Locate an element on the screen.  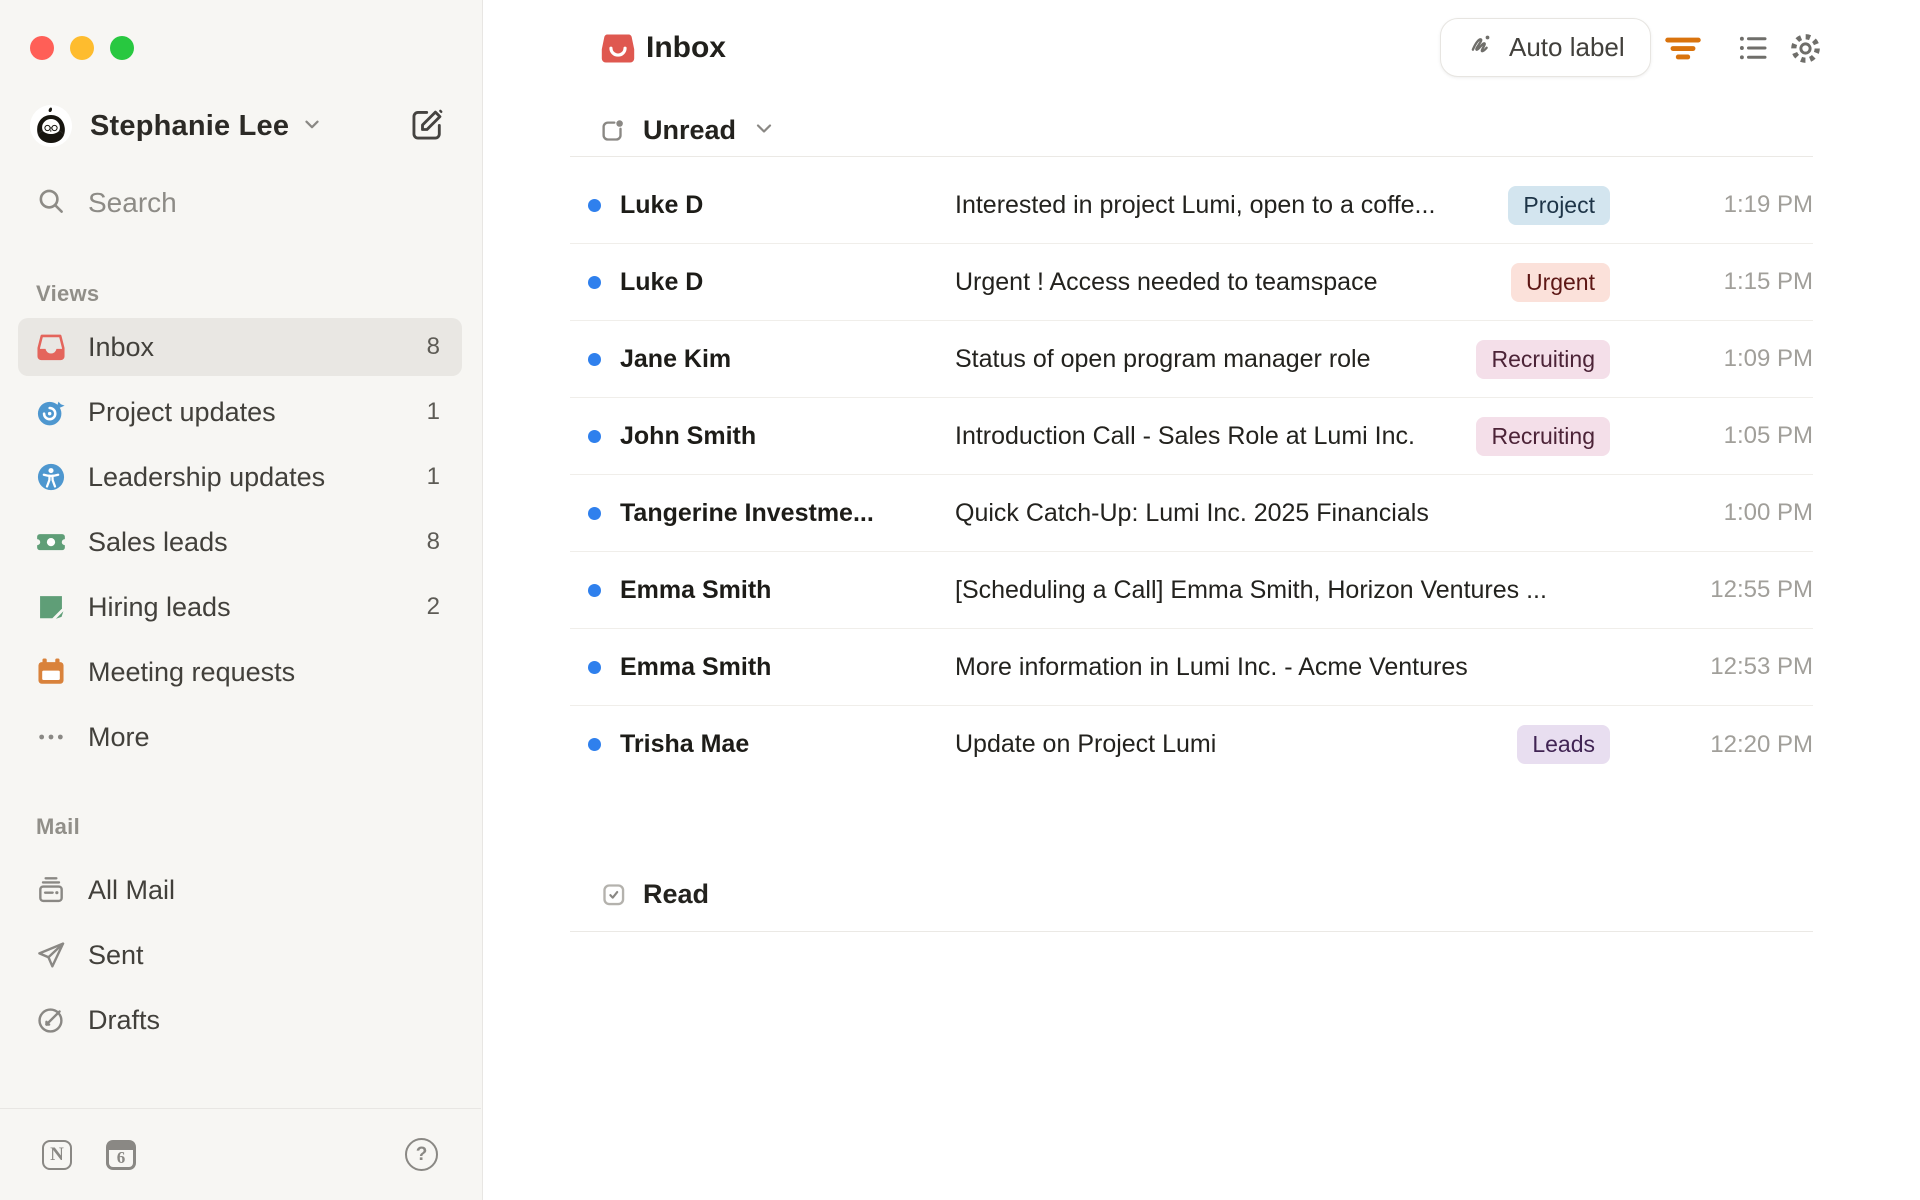
sidebar-item-all-mail: All Mail is located at coordinates (240, 890).